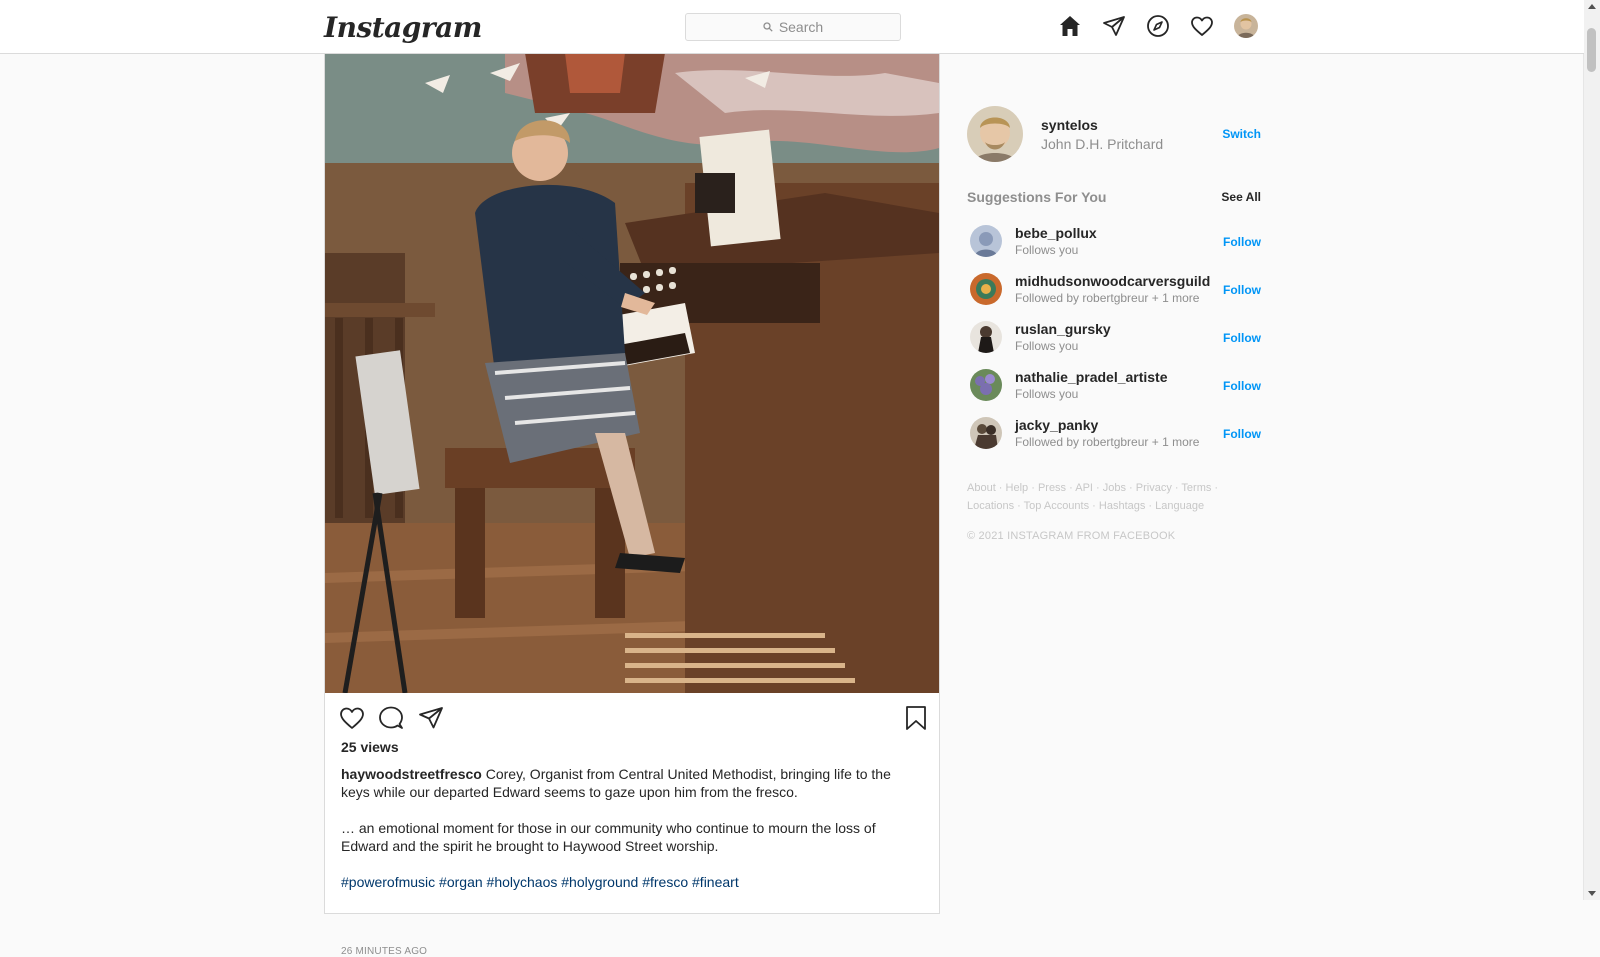 The width and height of the screenshot is (1600, 957). I want to click on current-username: syntelos, so click(1069, 125).